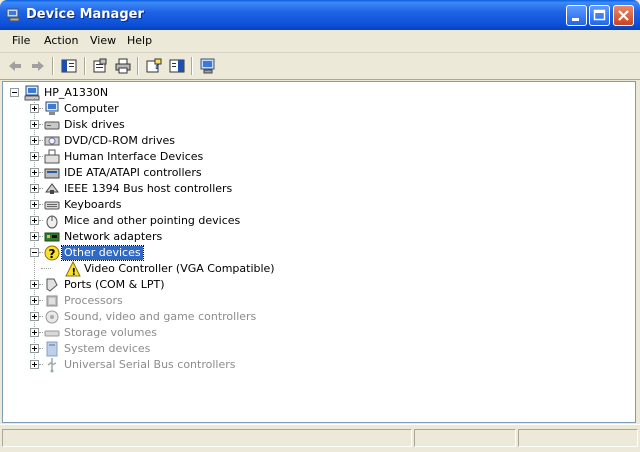 The height and width of the screenshot is (452, 640). Describe the element at coordinates (76, 93) in the screenshot. I see `tree-root-label: HP_A1330N` at that location.